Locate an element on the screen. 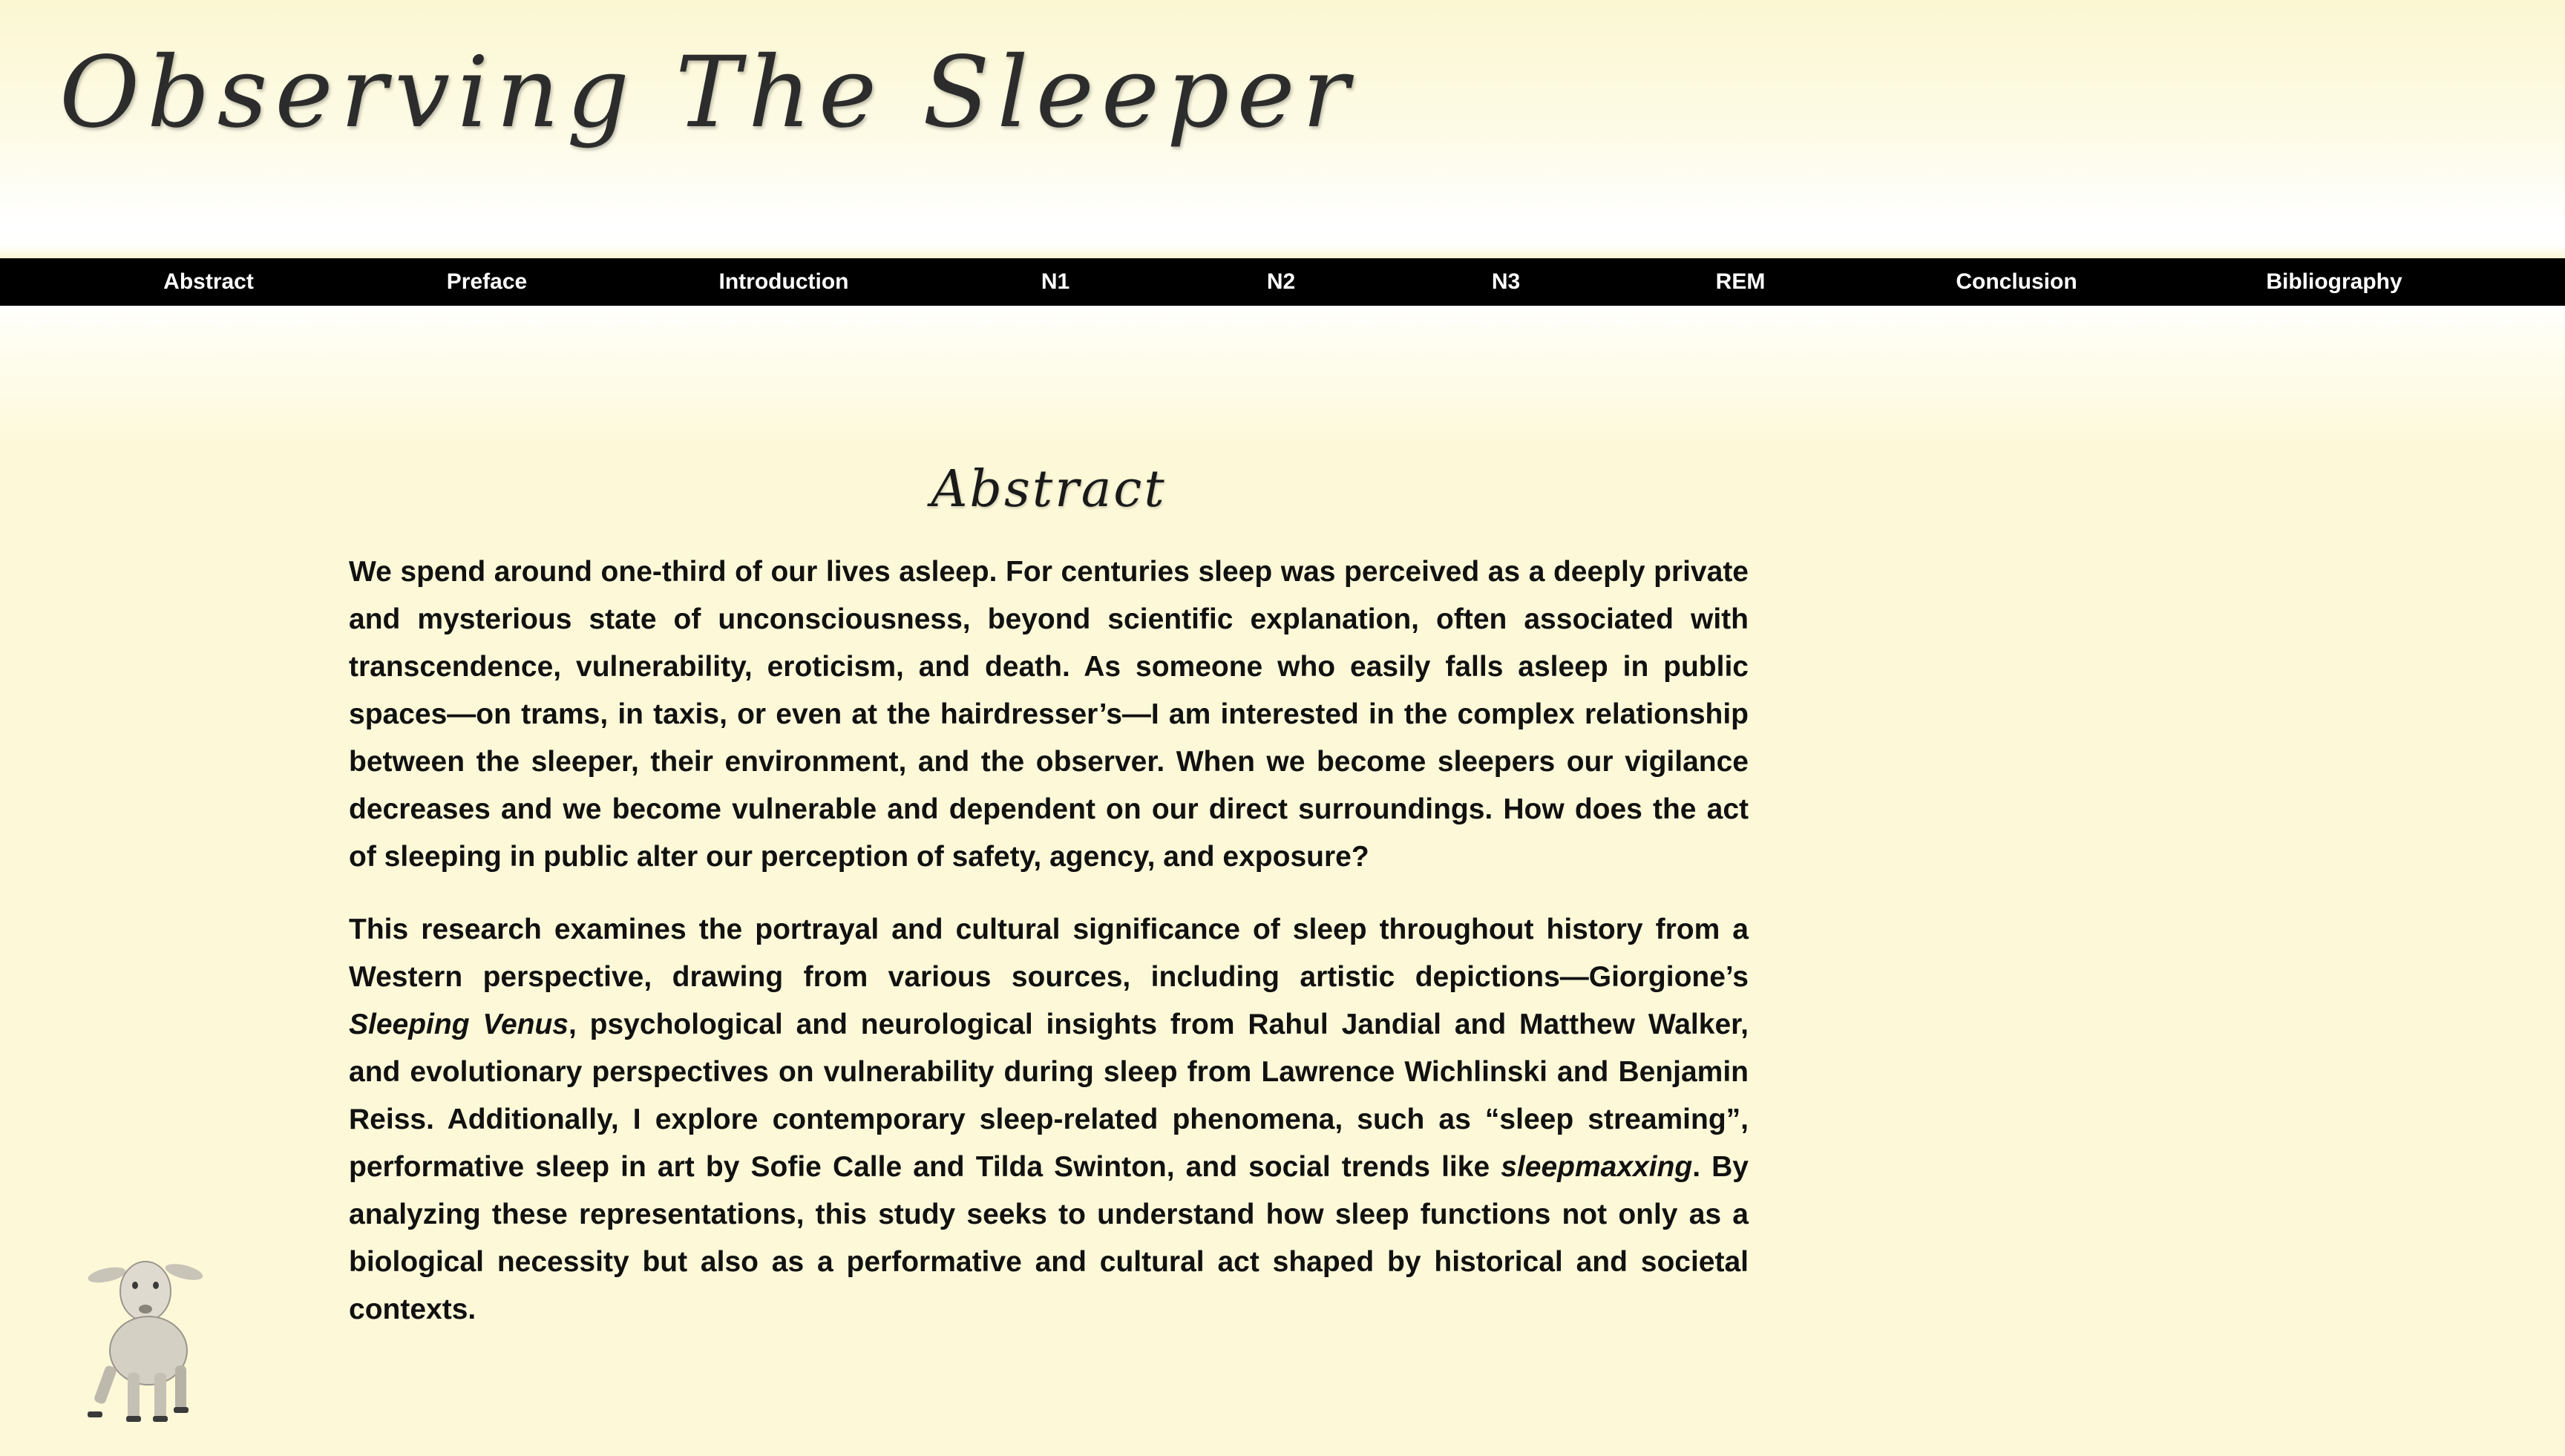 The width and height of the screenshot is (2565, 1456). site-title: Observing The Sleeper is located at coordinates (708, 93).